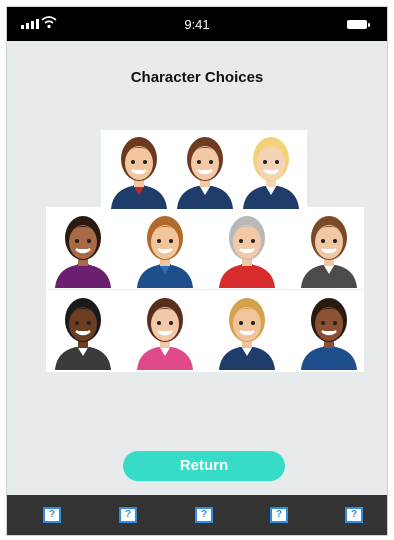  What do you see at coordinates (128, 515) in the screenshot?
I see `tab-help-icon-2: ?` at bounding box center [128, 515].